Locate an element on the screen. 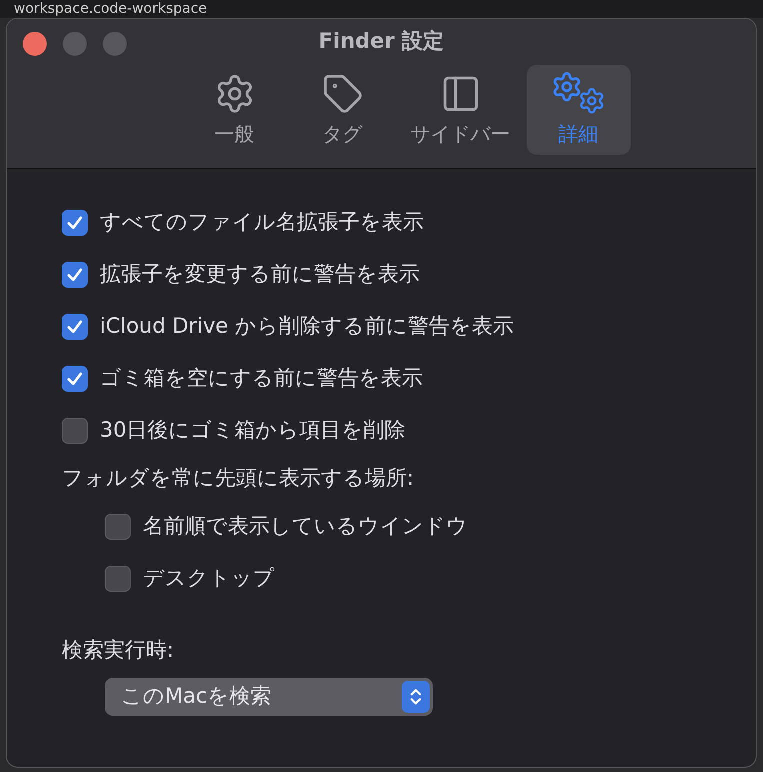  section-label: 検索実行時: is located at coordinates (119, 650).